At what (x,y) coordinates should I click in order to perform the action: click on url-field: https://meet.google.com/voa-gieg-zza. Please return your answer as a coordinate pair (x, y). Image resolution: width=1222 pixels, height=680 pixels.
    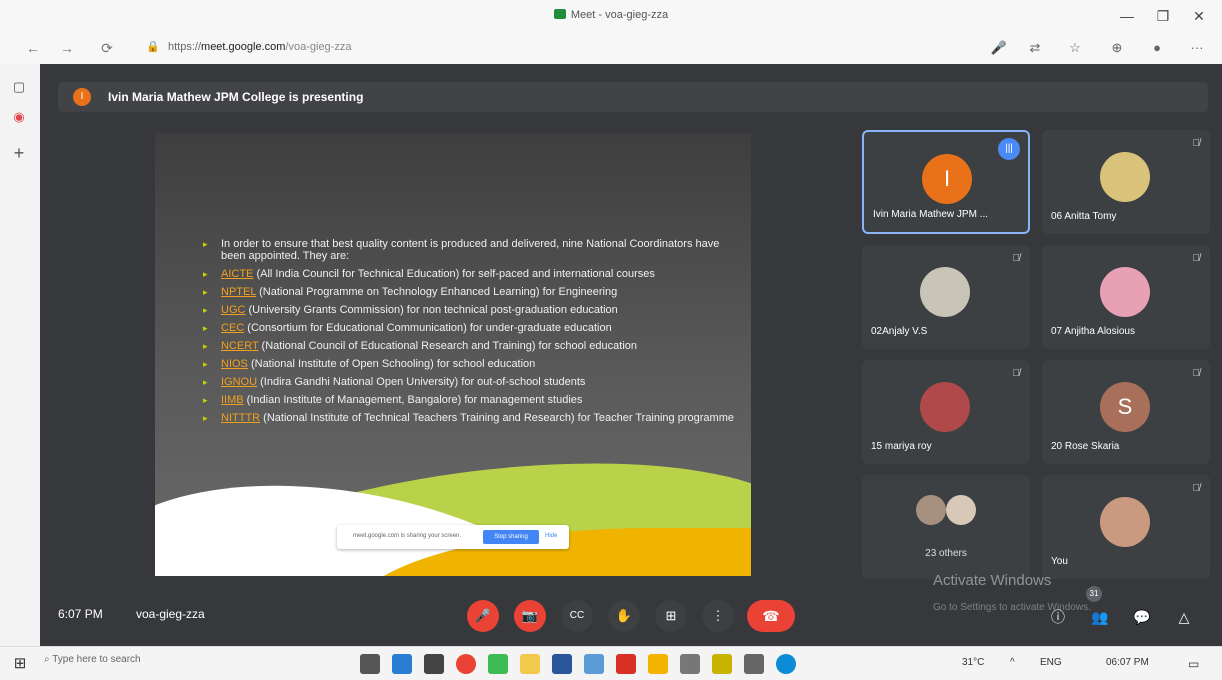
    Looking at the image, I should click on (259, 47).